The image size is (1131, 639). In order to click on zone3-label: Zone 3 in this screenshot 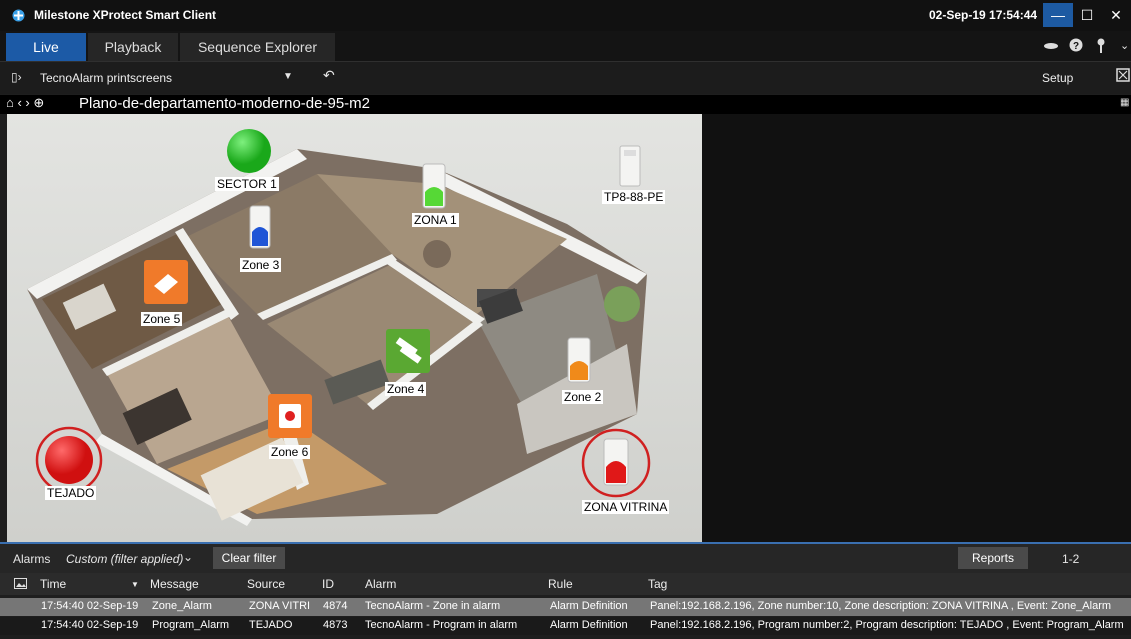, I will do `click(261, 265)`.